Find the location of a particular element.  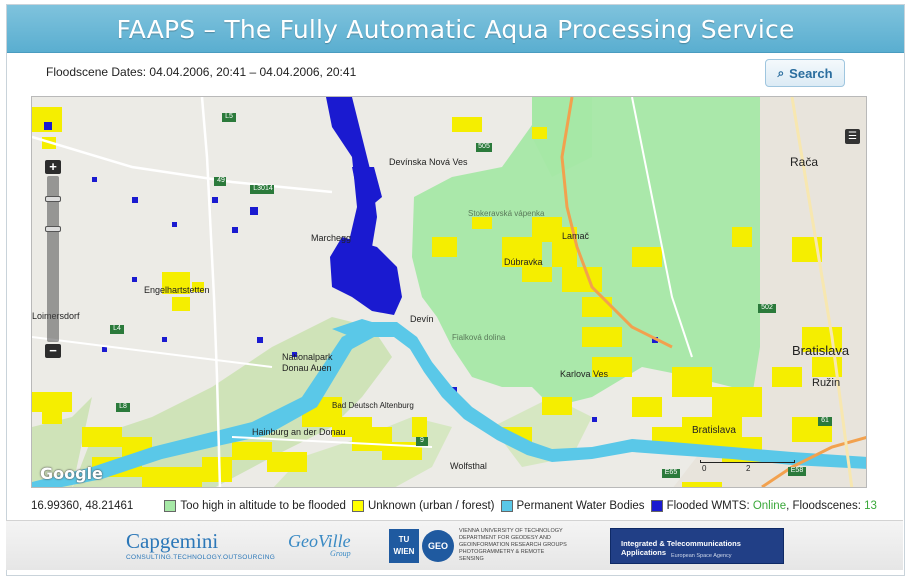

legend-item-unknown: Unknown (urban / forest) is located at coordinates (423, 506).